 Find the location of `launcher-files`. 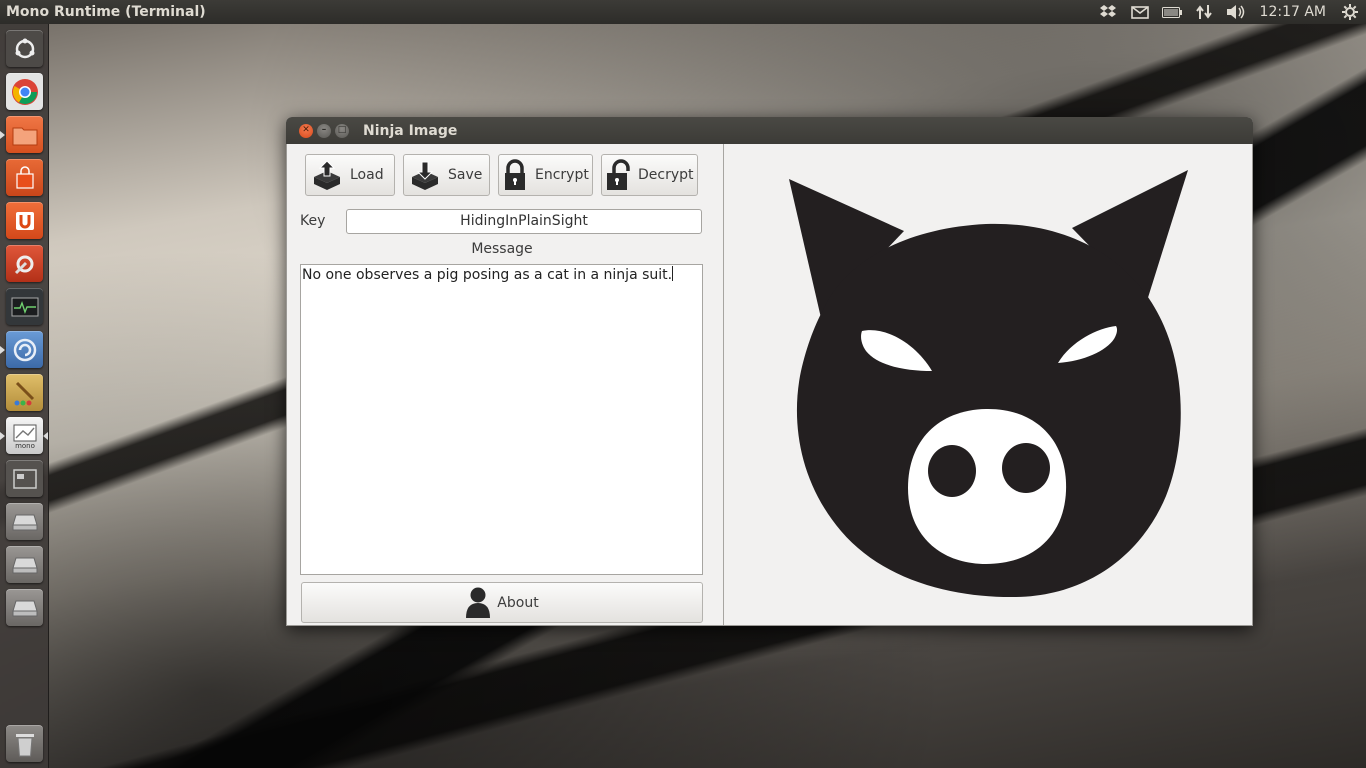

launcher-files is located at coordinates (24, 134).